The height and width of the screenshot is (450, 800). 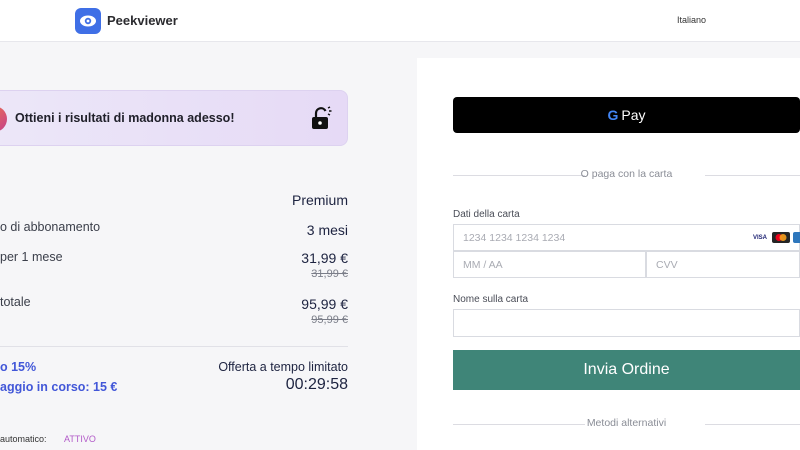 What do you see at coordinates (59, 387) in the screenshot?
I see `discount-saving: aggio in corso: 15 €` at bounding box center [59, 387].